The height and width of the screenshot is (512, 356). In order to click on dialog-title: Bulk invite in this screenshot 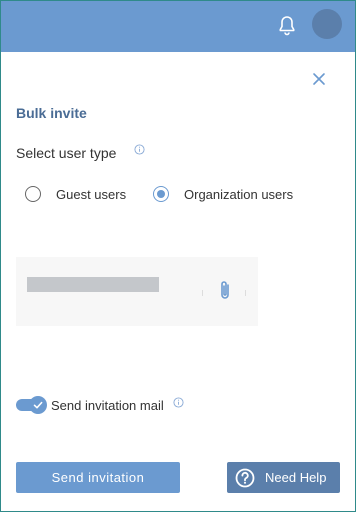, I will do `click(51, 113)`.